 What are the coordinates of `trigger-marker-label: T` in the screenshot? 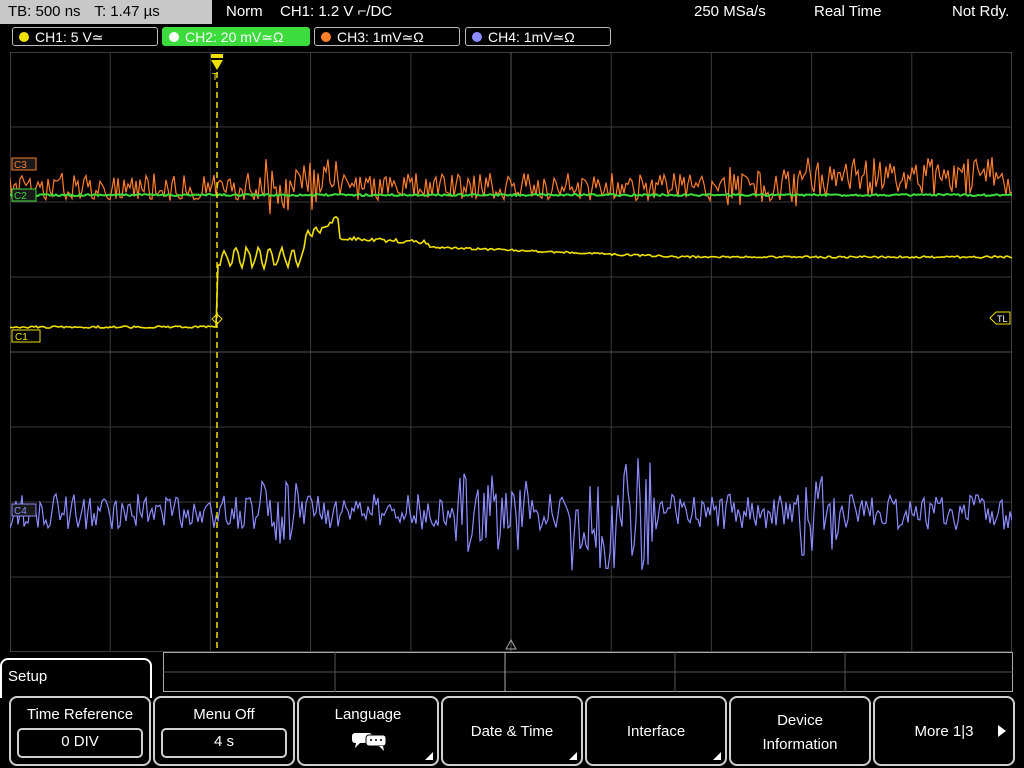 It's located at (215, 77).